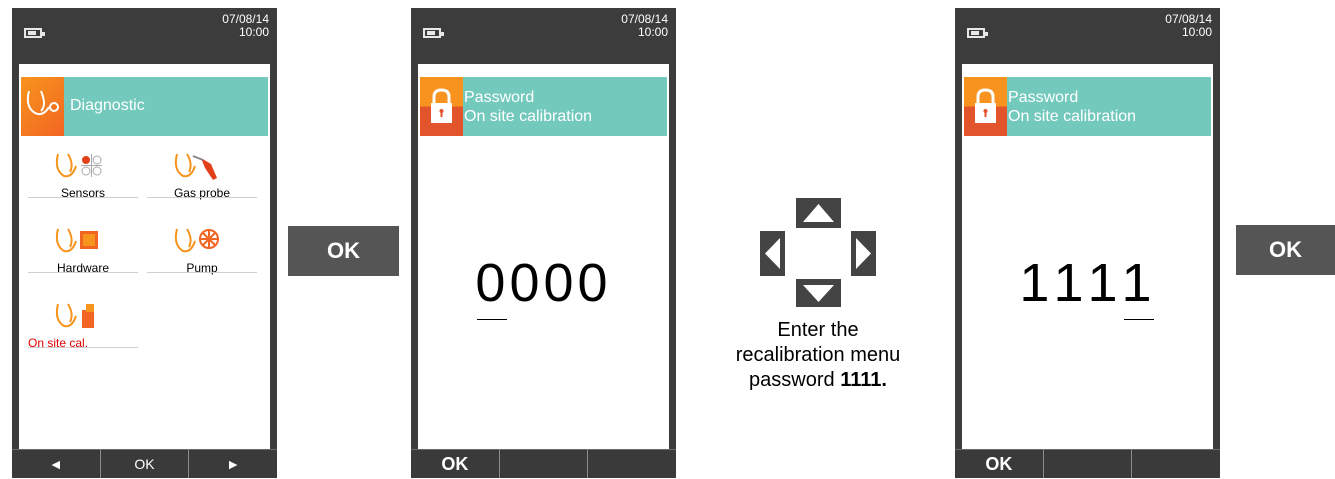  I want to click on tile-pump: Pump, so click(202, 250).